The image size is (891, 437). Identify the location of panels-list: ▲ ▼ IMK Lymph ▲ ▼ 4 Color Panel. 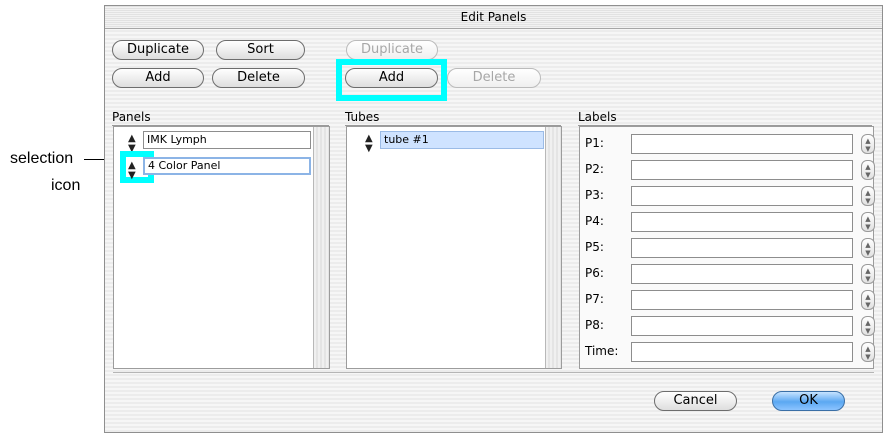
(221, 247).